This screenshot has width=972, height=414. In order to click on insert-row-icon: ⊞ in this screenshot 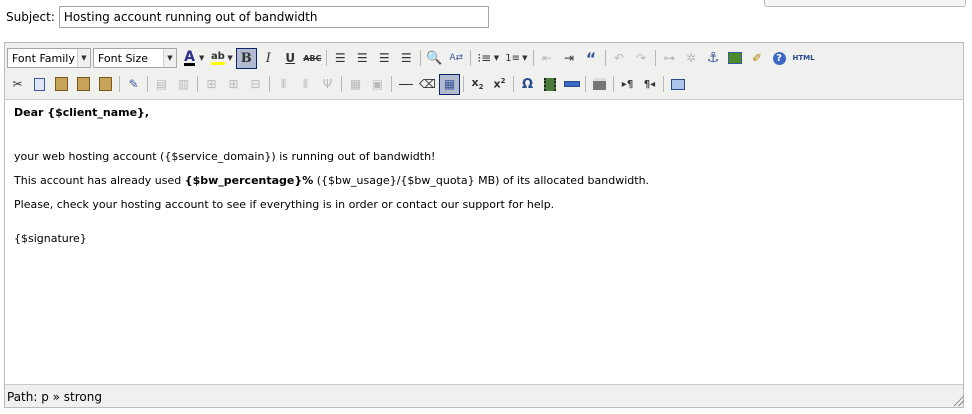, I will do `click(211, 84)`.